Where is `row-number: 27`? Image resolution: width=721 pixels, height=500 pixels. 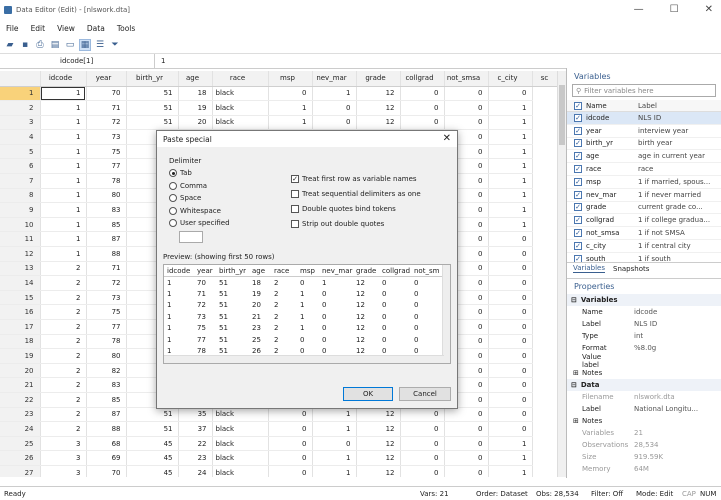
row-number: 27 is located at coordinates (20, 471).